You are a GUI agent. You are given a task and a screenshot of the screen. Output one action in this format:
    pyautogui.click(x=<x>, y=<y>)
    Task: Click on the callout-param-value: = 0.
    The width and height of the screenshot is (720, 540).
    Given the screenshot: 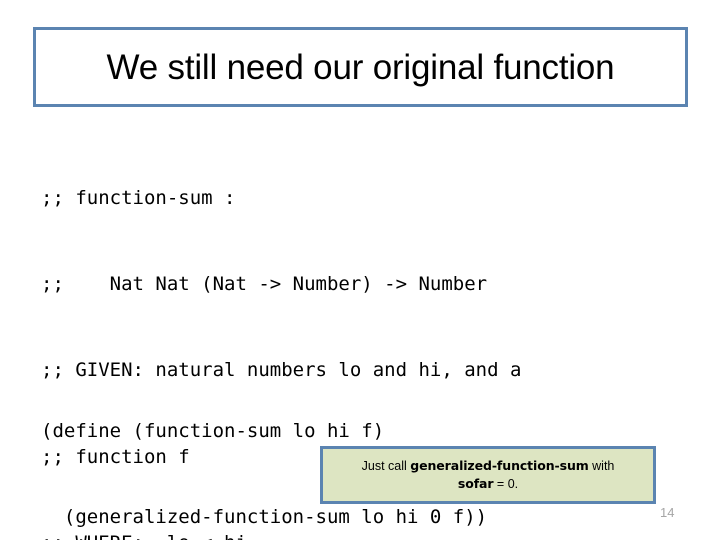 What is the action you would take?
    pyautogui.click(x=506, y=484)
    